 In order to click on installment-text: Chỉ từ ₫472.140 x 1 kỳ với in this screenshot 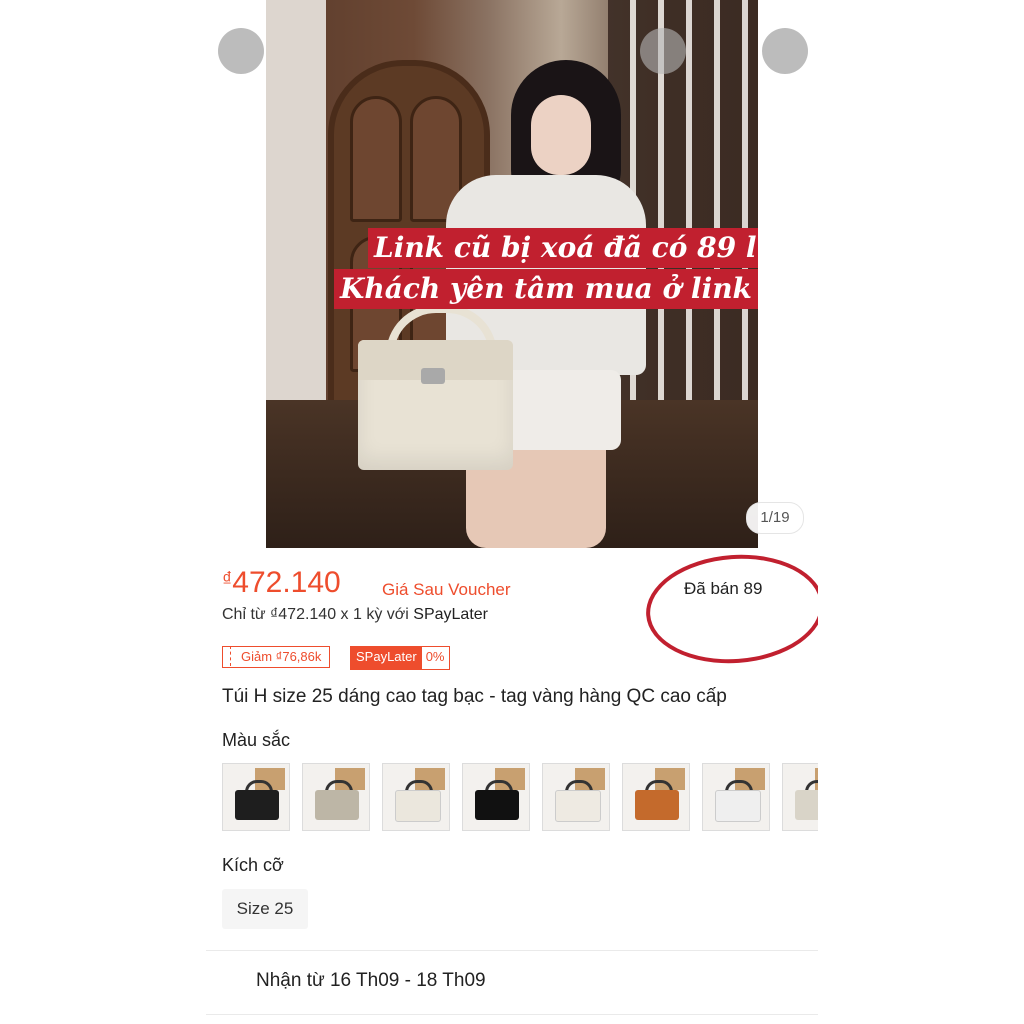, I will do `click(318, 614)`.